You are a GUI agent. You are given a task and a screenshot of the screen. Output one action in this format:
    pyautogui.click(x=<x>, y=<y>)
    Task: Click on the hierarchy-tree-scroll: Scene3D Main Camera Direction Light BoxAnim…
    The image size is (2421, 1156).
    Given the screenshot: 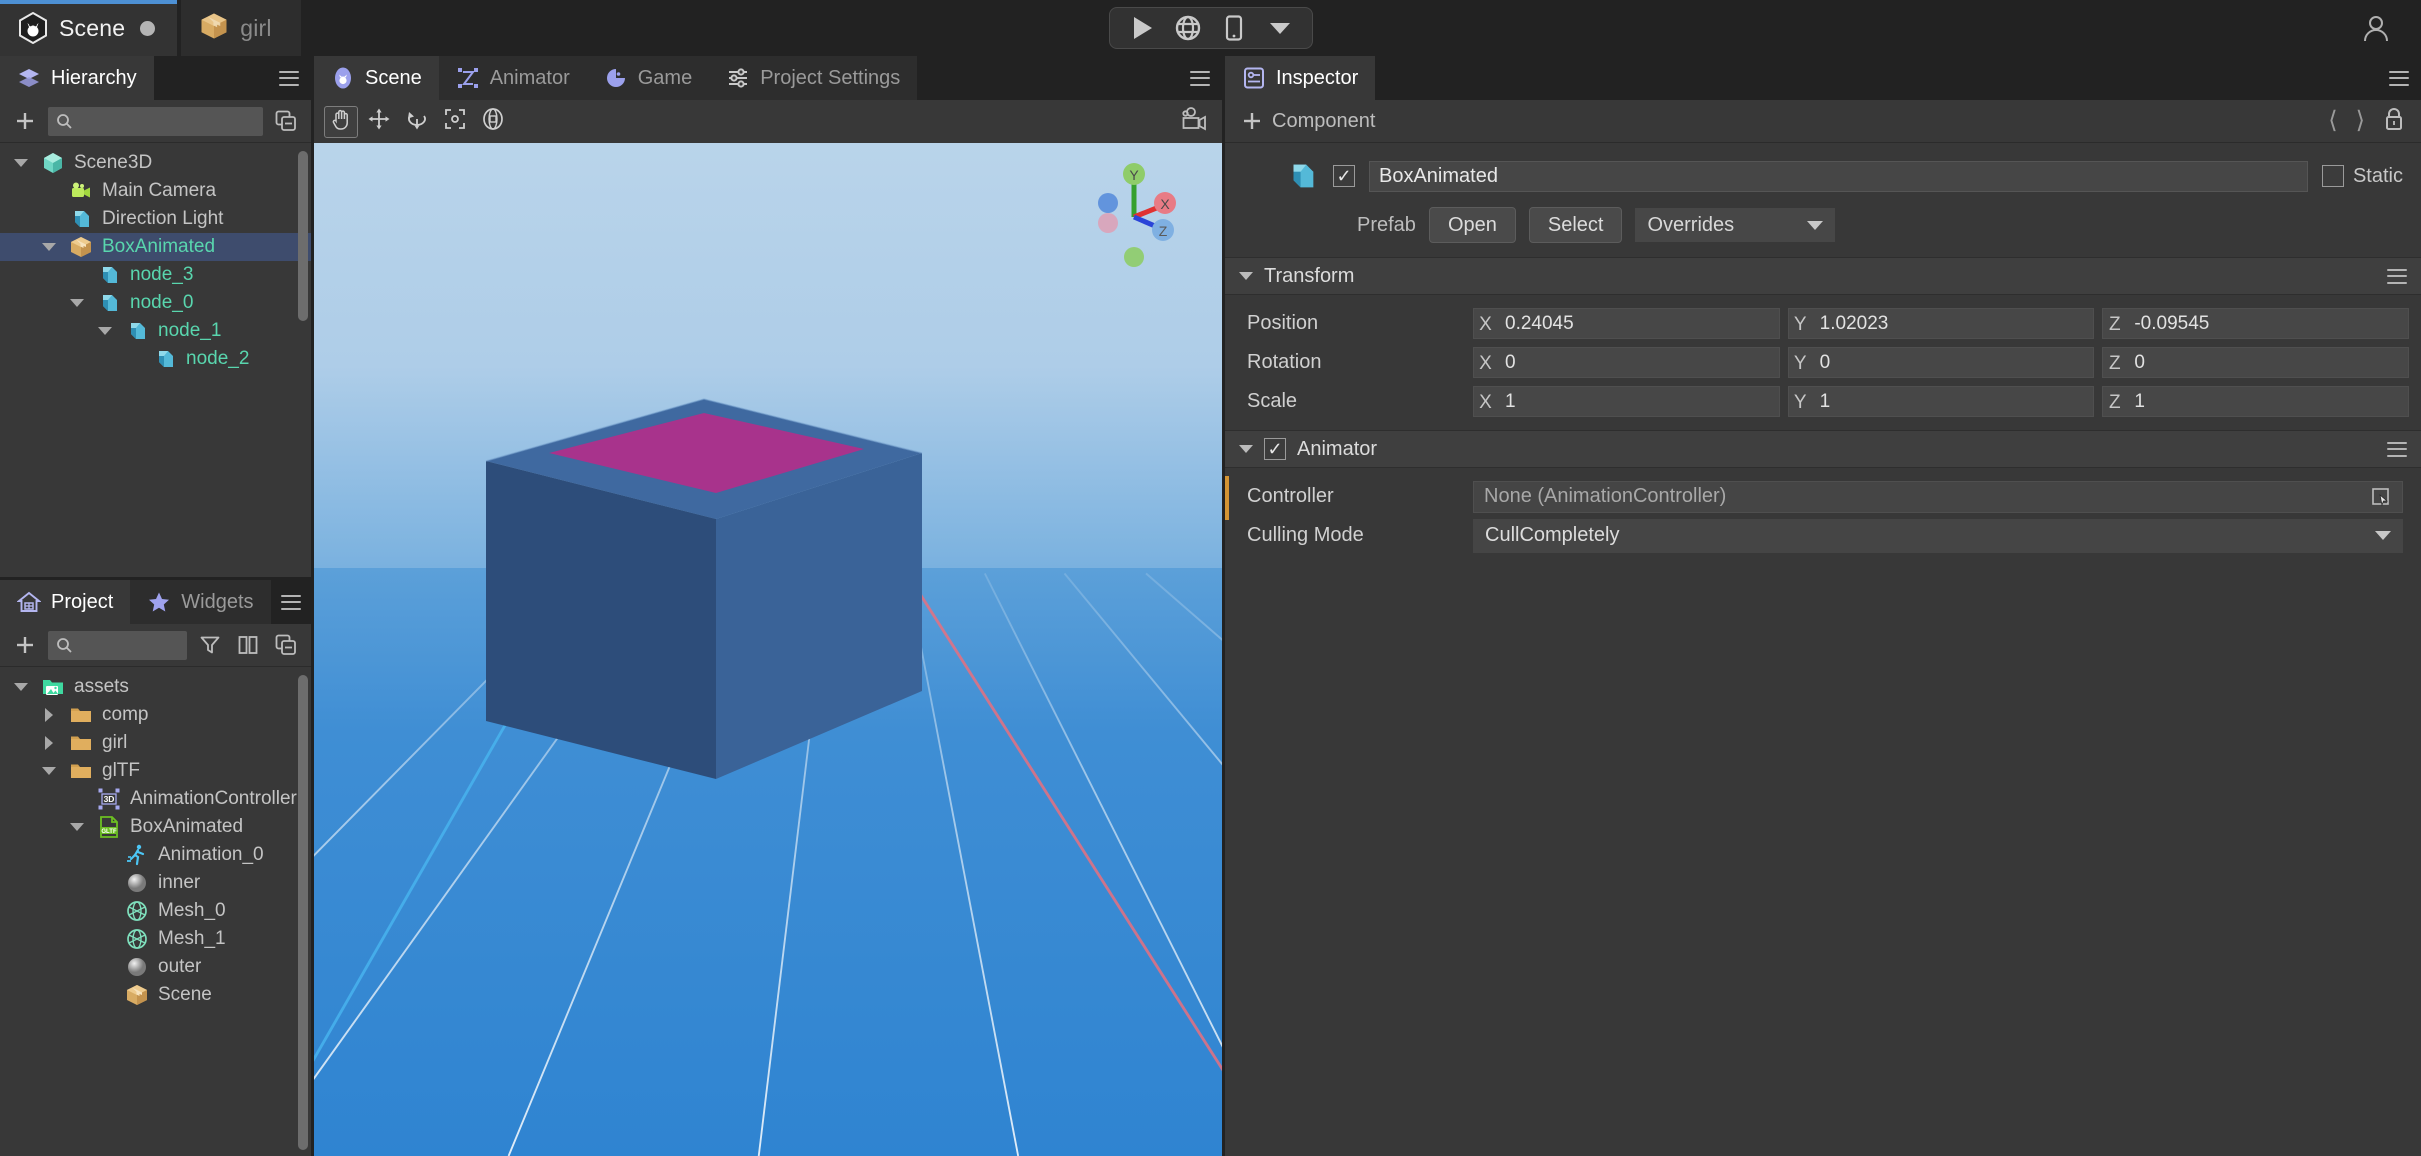 What is the action you would take?
    pyautogui.click(x=155, y=360)
    